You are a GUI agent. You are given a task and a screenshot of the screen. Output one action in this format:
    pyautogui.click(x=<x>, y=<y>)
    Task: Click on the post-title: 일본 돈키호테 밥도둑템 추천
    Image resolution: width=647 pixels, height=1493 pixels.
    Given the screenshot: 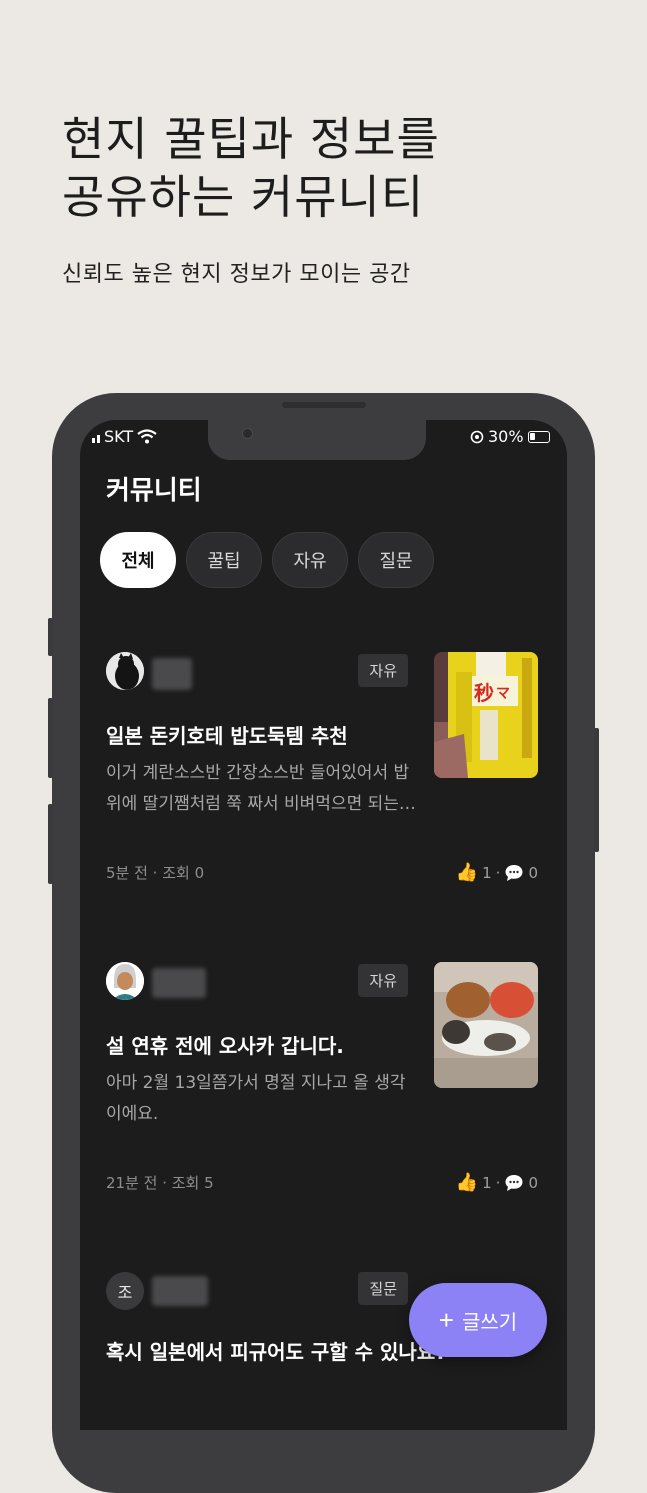 What is the action you would take?
    pyautogui.click(x=227, y=736)
    